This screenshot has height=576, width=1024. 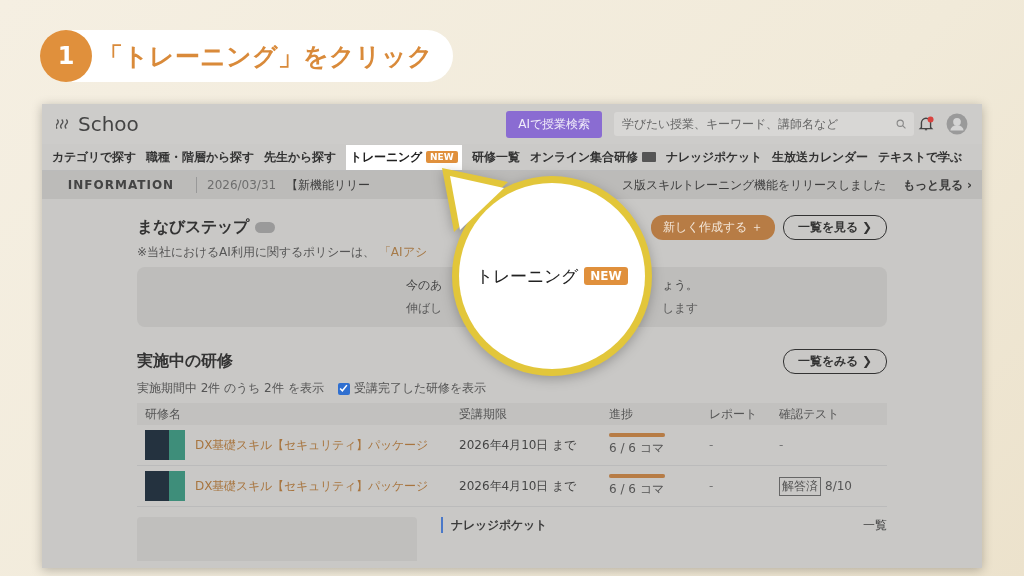 What do you see at coordinates (937, 185) in the screenshot?
I see `more-link: もっと見る ›` at bounding box center [937, 185].